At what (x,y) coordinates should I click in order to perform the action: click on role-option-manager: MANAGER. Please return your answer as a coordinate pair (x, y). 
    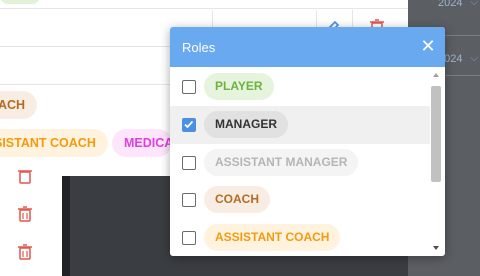
    Looking at the image, I should click on (300, 125).